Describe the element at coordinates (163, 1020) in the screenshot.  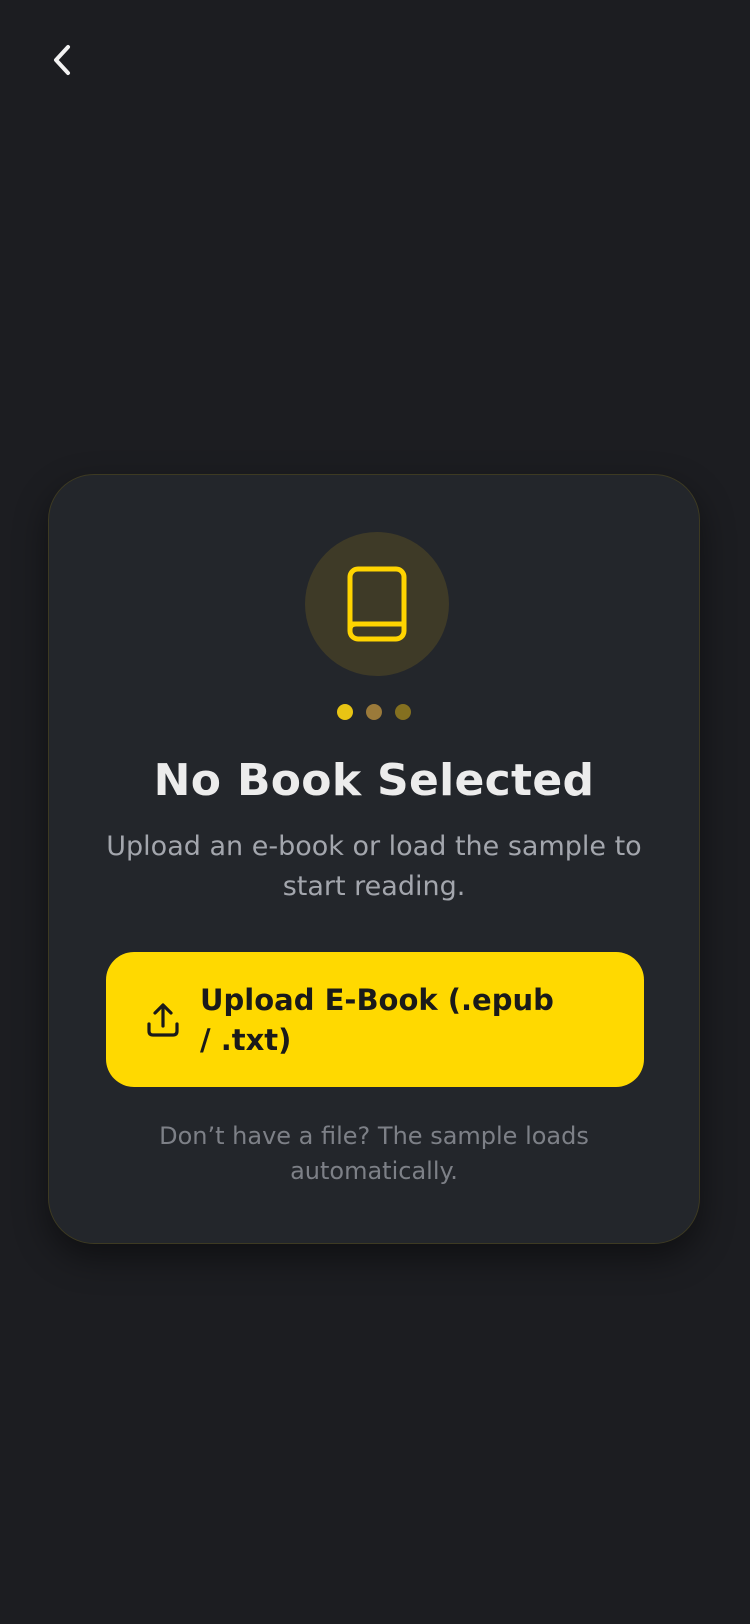
I see `upload-icon` at that location.